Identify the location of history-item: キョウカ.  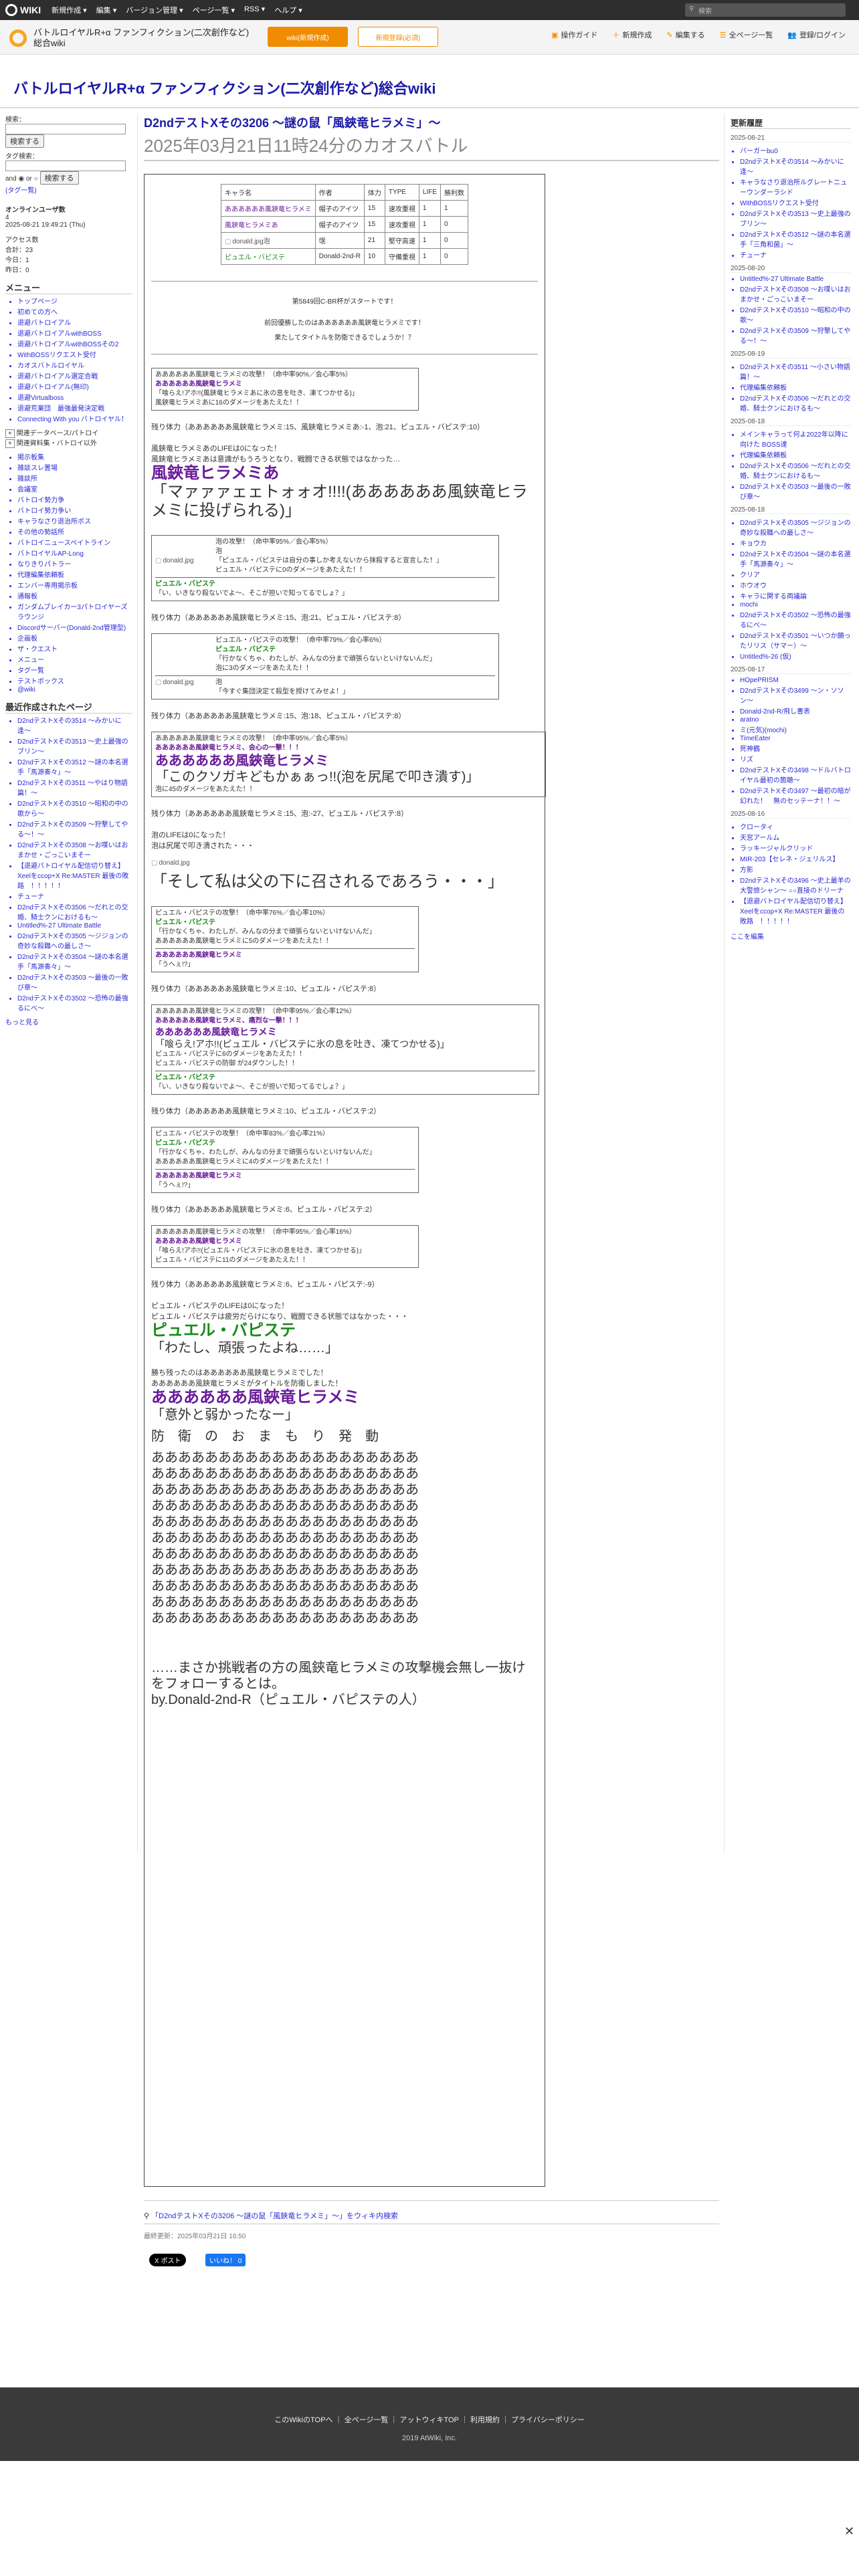
(796, 543).